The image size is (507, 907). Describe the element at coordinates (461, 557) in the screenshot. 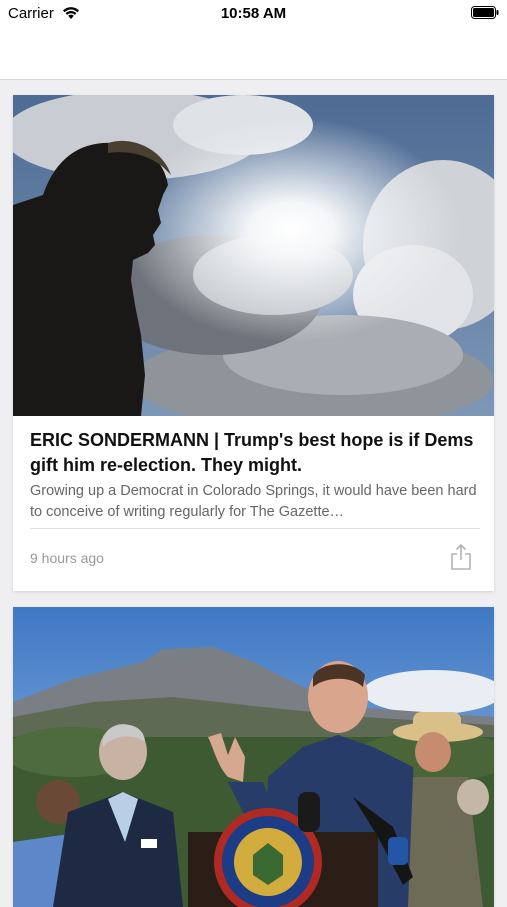

I see `share-icon` at that location.